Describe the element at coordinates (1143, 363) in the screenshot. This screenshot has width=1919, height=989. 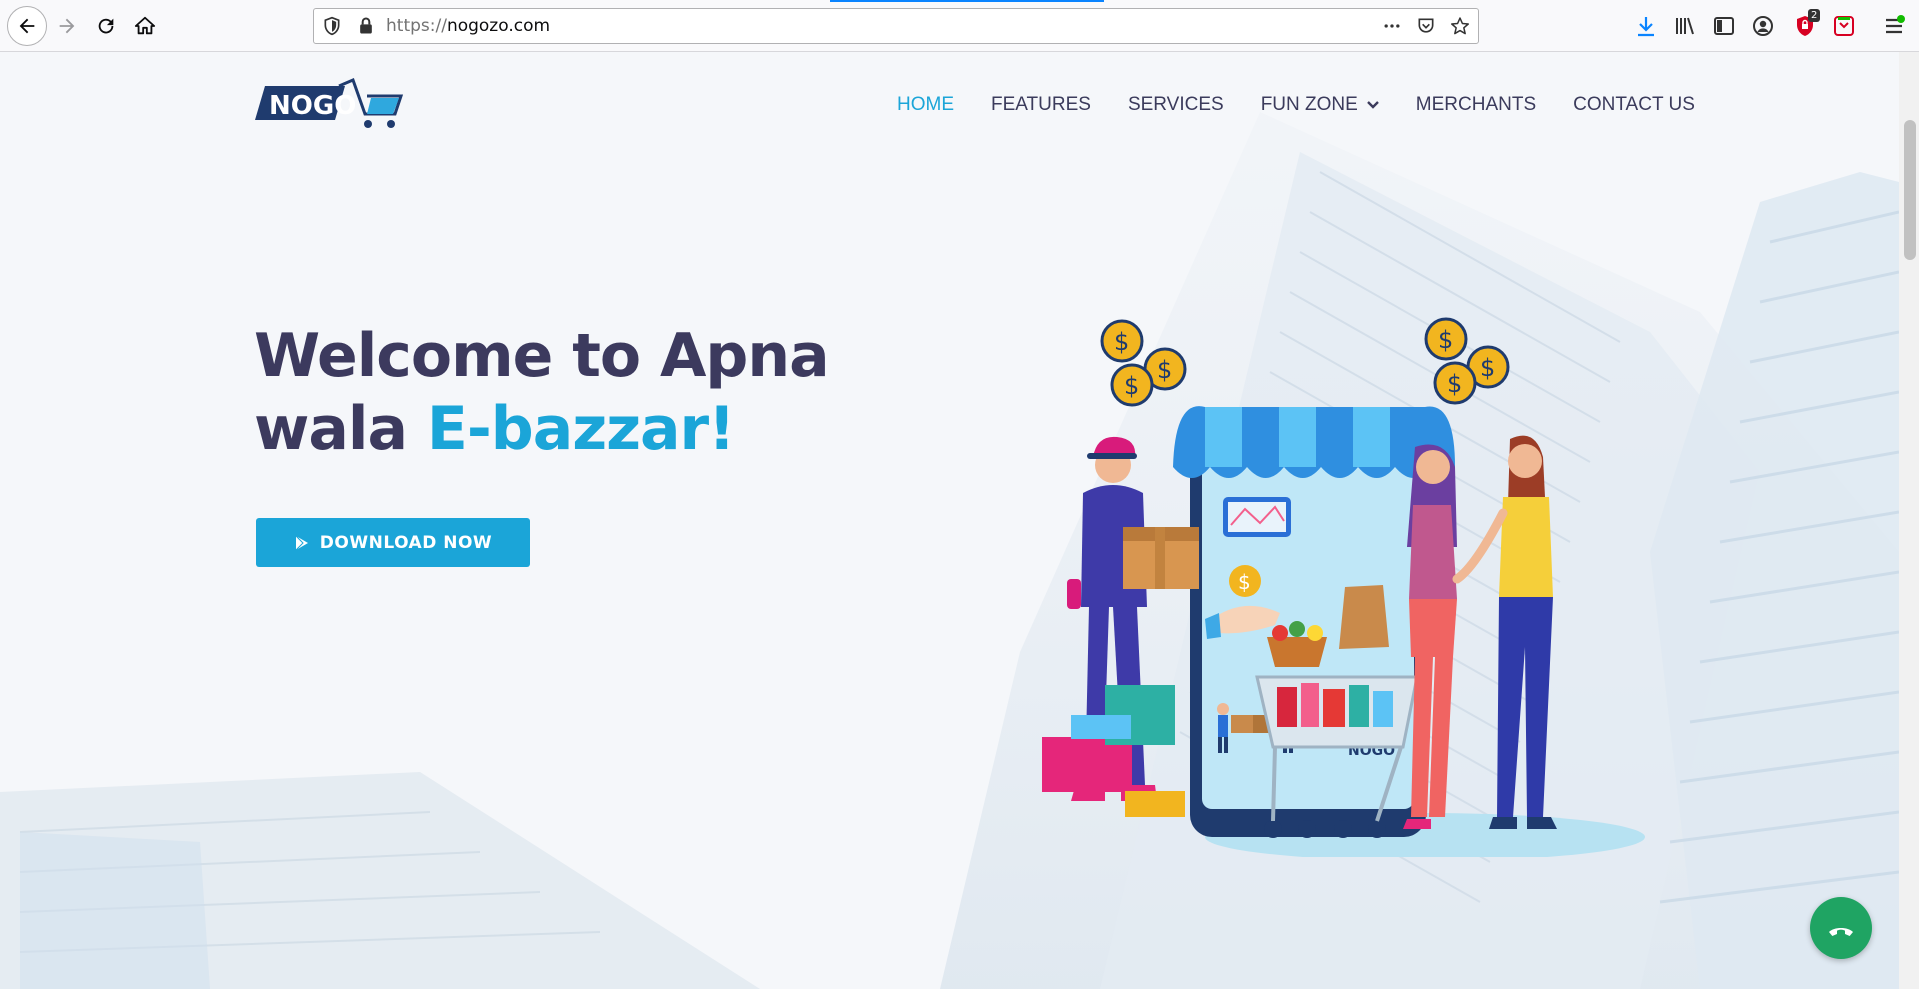
I see `coins-left: $ $ $` at that location.